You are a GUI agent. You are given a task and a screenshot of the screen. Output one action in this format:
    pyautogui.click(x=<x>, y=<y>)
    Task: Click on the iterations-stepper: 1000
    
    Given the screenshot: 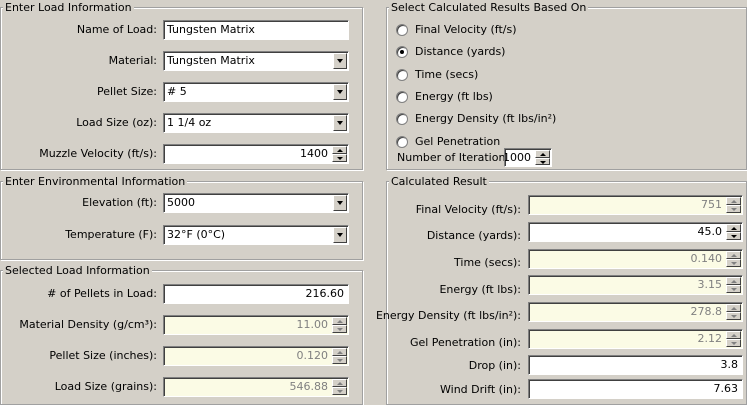 What is the action you would take?
    pyautogui.click(x=528, y=157)
    